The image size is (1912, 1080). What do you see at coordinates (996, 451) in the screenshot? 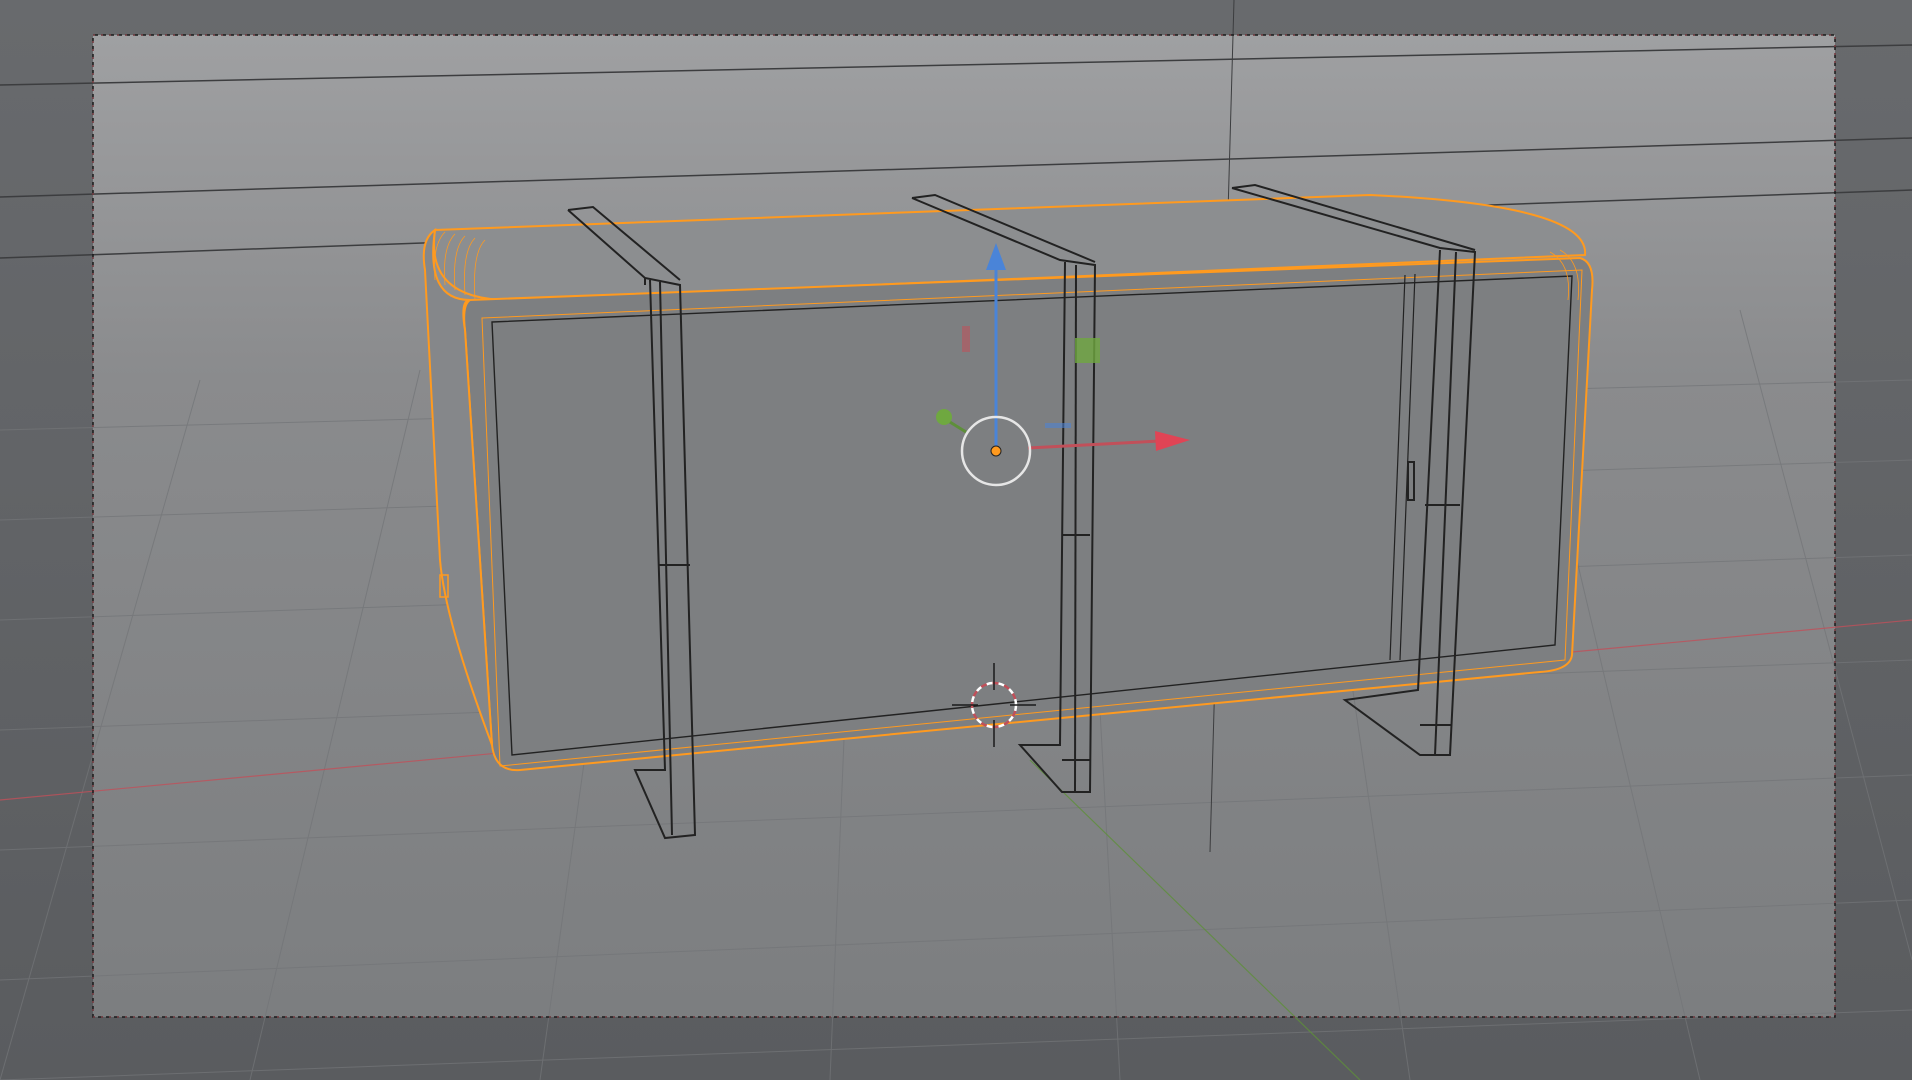
I see `object-origin-icon` at bounding box center [996, 451].